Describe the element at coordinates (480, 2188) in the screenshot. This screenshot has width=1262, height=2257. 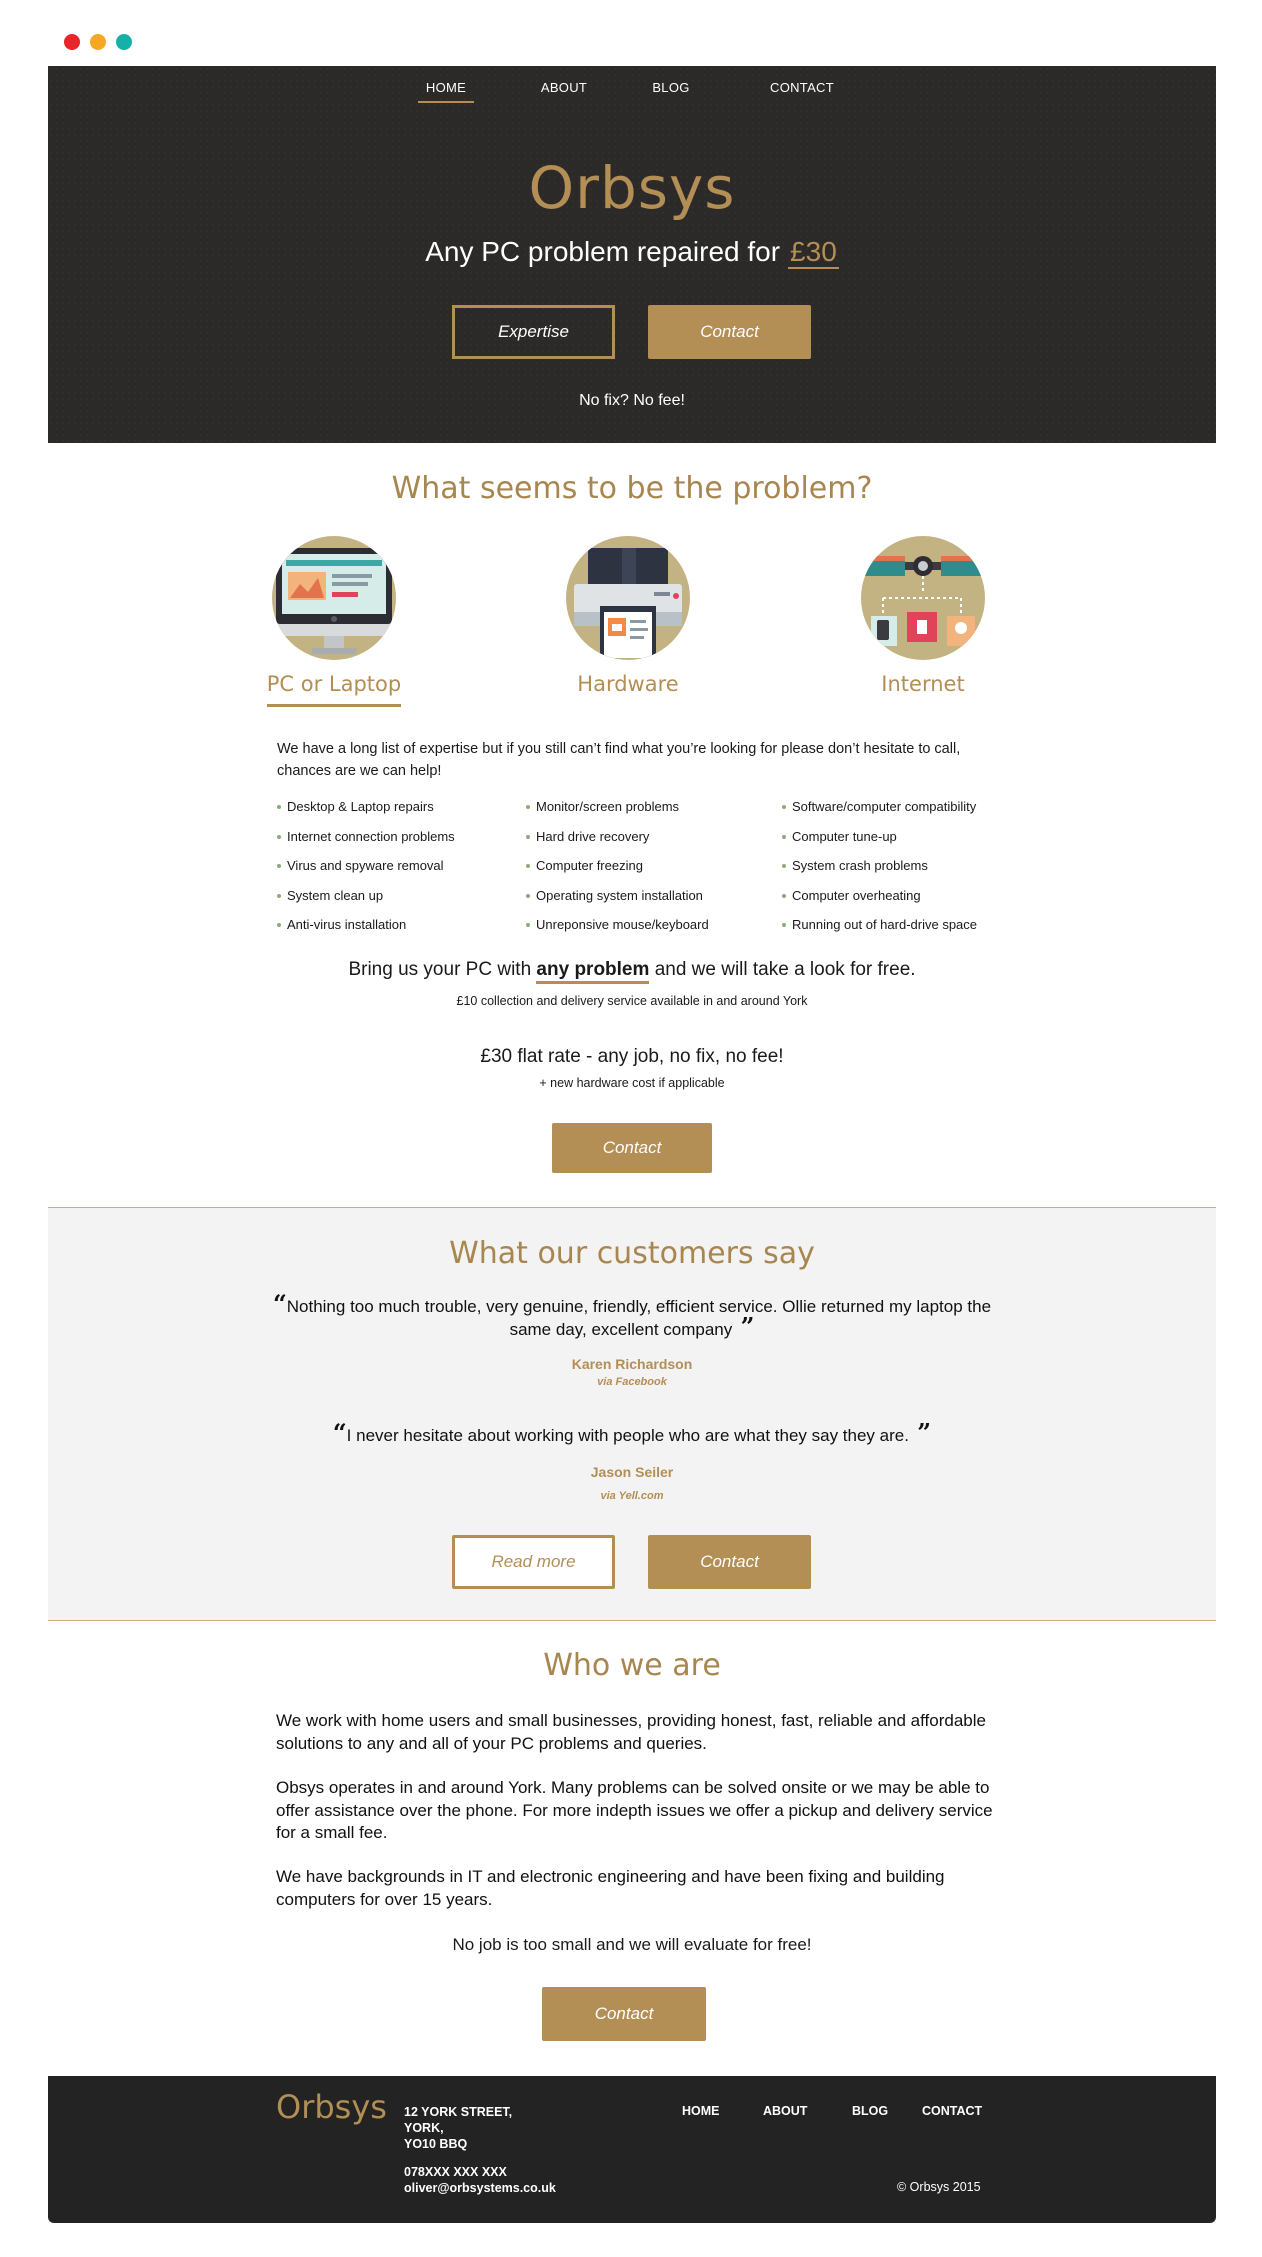
I see `footer-email: oliver@orbsystems.co.uk` at that location.